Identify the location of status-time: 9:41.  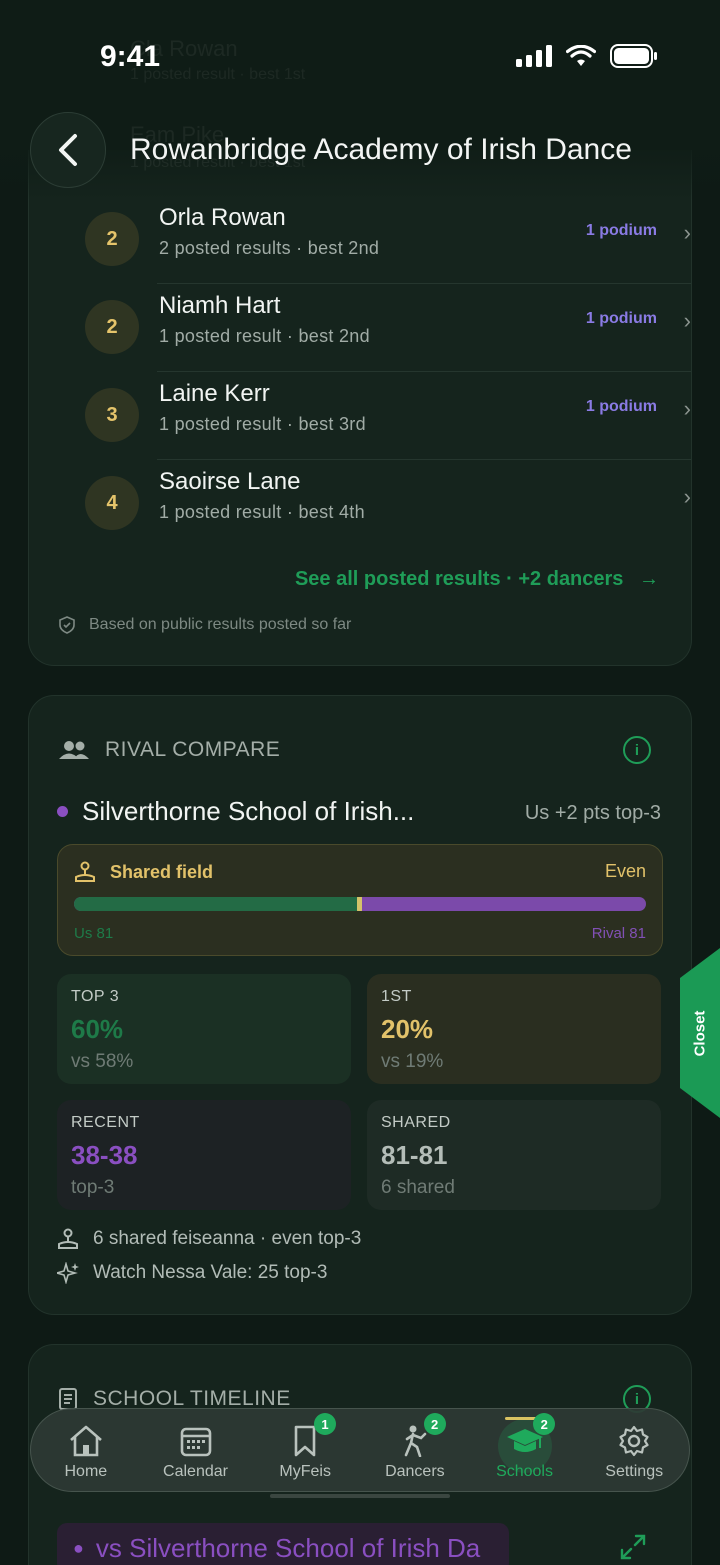
(130, 56).